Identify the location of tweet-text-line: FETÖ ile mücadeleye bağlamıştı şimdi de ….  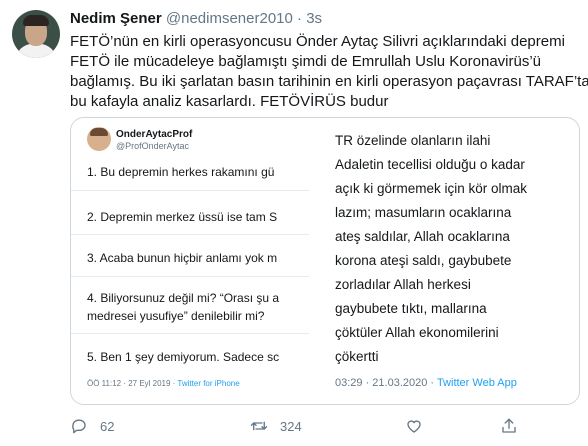
(306, 61).